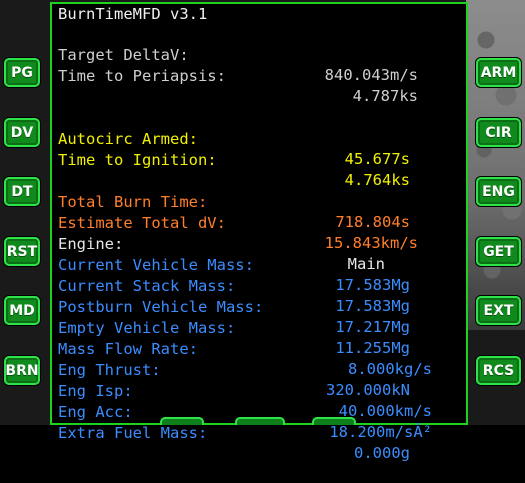 The height and width of the screenshot is (483, 525). What do you see at coordinates (22, 251) in the screenshot?
I see `rst-button: RST` at bounding box center [22, 251].